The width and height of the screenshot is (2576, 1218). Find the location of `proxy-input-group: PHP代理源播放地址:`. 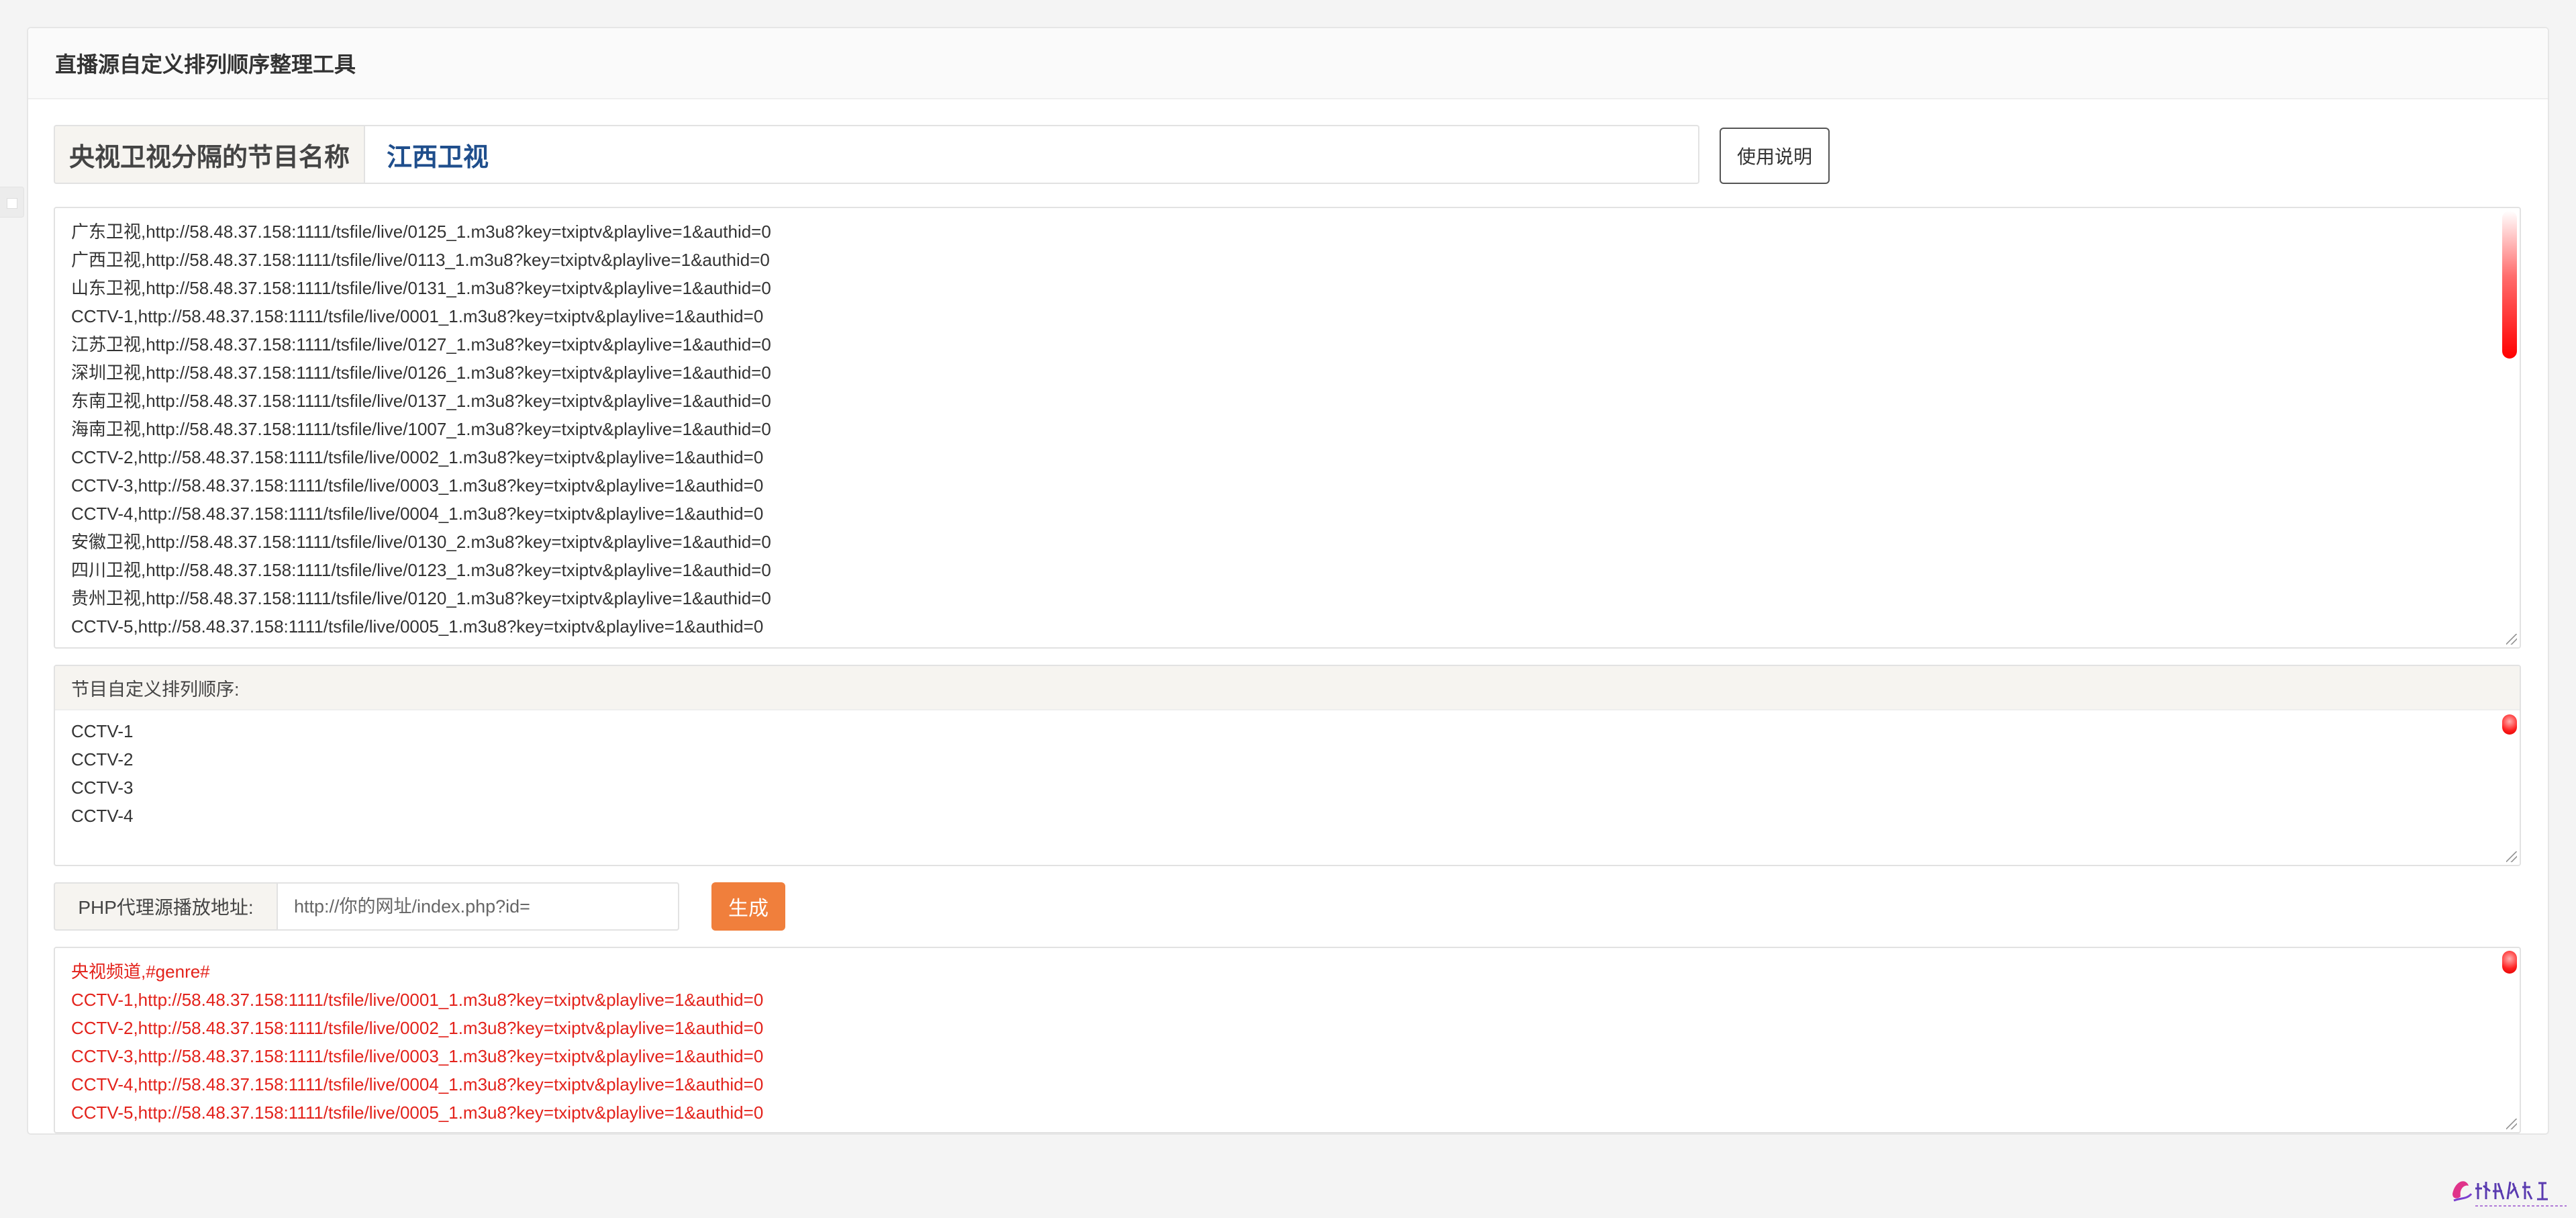

proxy-input-group: PHP代理源播放地址: is located at coordinates (366, 906).